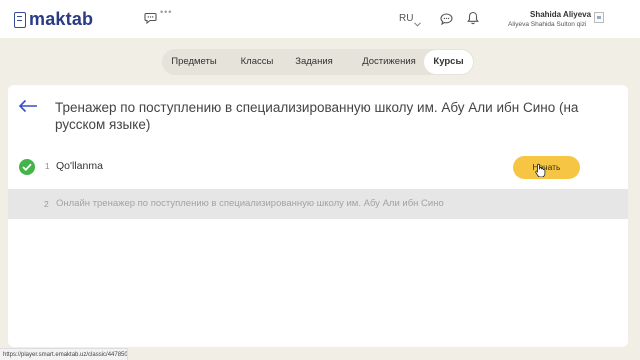 This screenshot has height=360, width=640. I want to click on maktab-logo: maktab, so click(53, 19).